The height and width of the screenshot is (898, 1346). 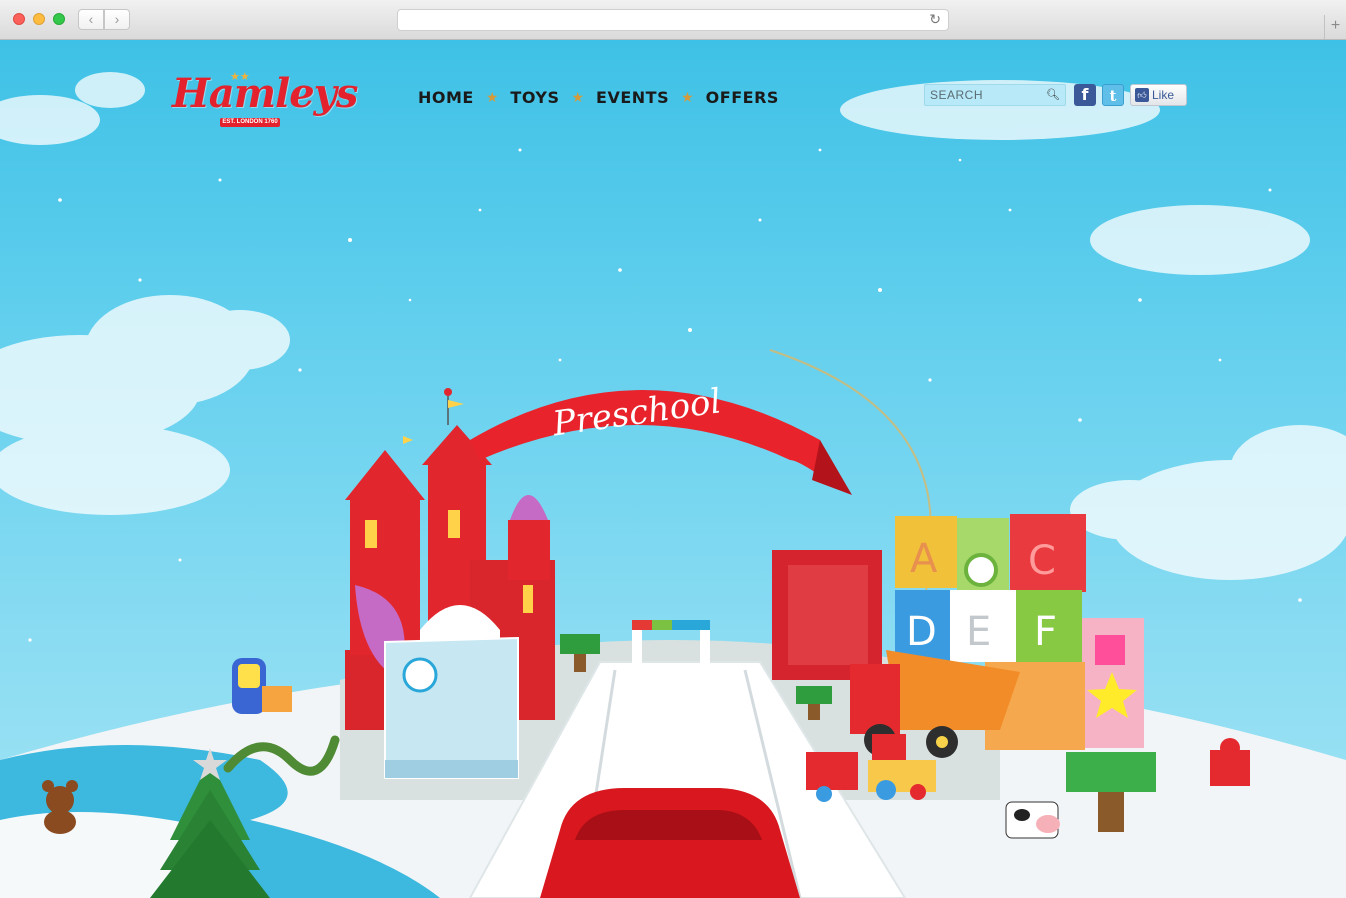 I want to click on nav-events: EVENTS, so click(x=632, y=97).